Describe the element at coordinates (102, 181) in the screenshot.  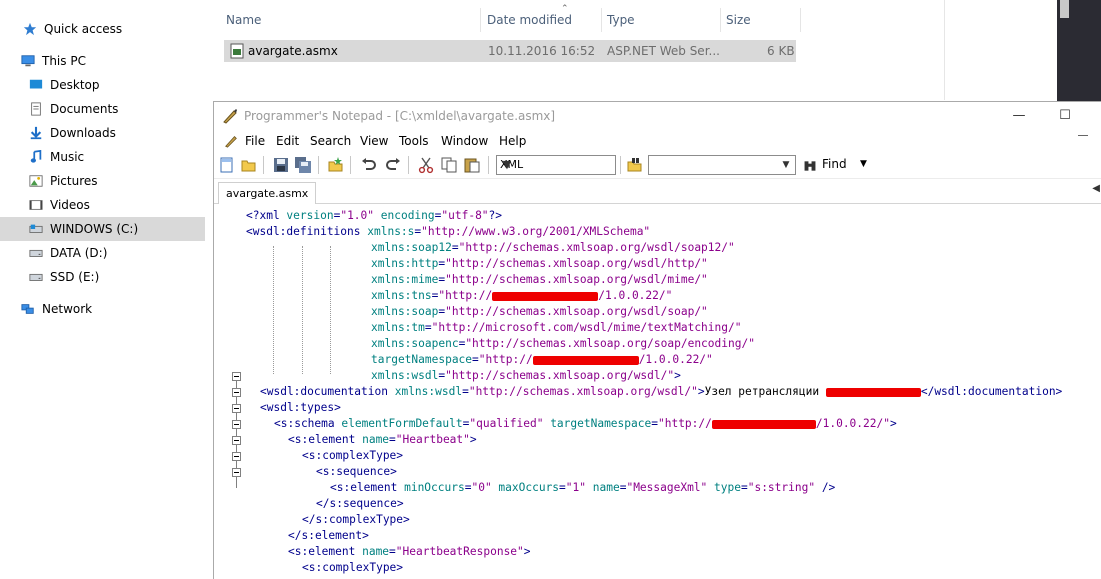
I see `nav-item-pictures: Pictures` at that location.